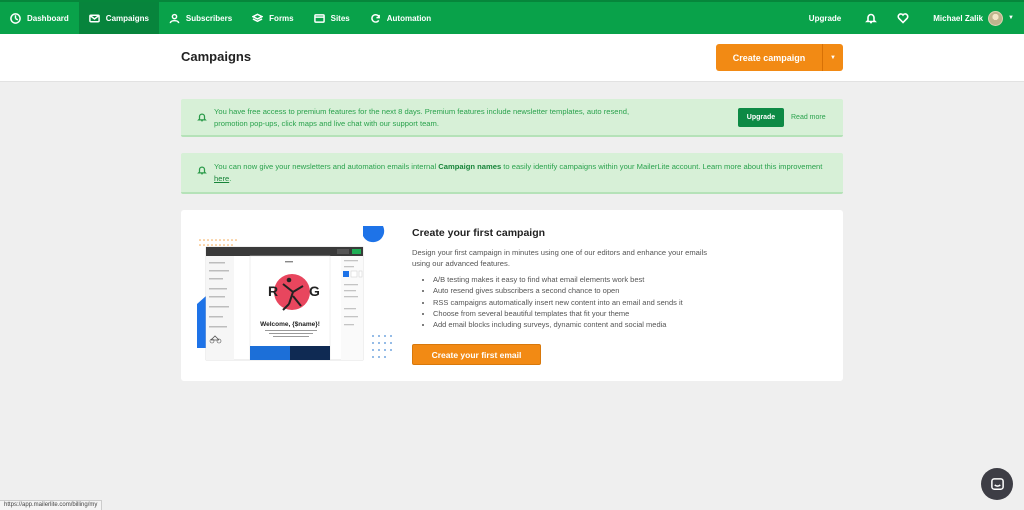 The width and height of the screenshot is (1024, 510). Describe the element at coordinates (314, 291) in the screenshot. I see `preview-letter-right: G` at that location.